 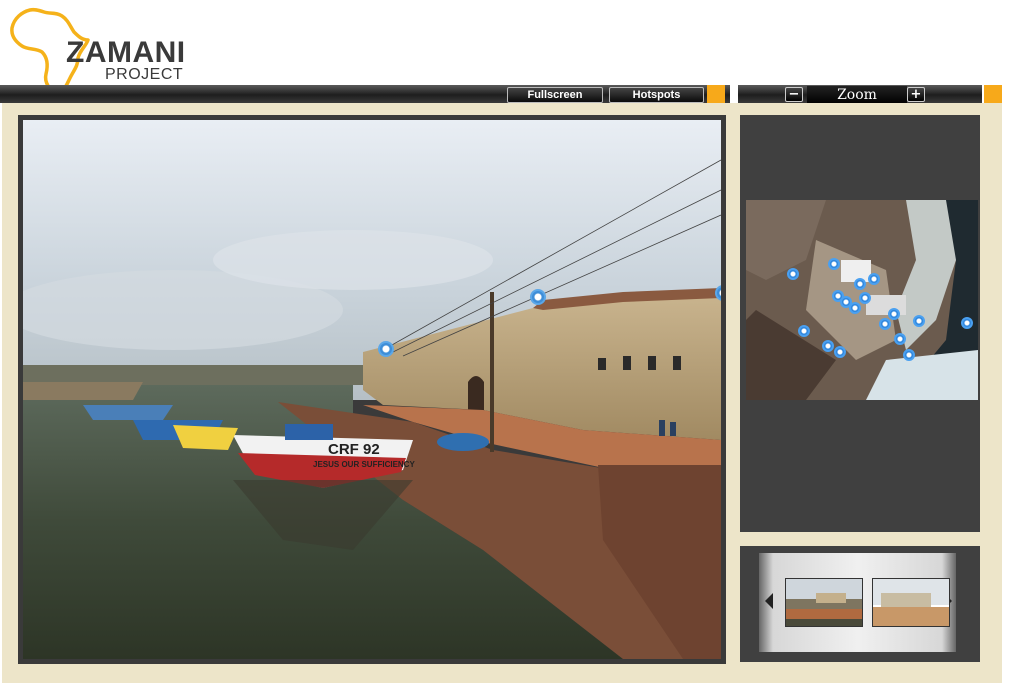 What do you see at coordinates (555, 95) in the screenshot?
I see `fullscreen-button: Fullscreen` at bounding box center [555, 95].